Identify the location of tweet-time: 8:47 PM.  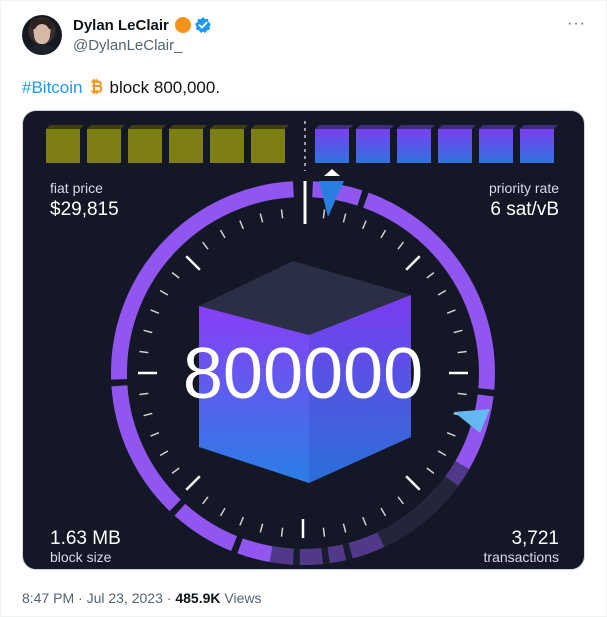
(48, 598).